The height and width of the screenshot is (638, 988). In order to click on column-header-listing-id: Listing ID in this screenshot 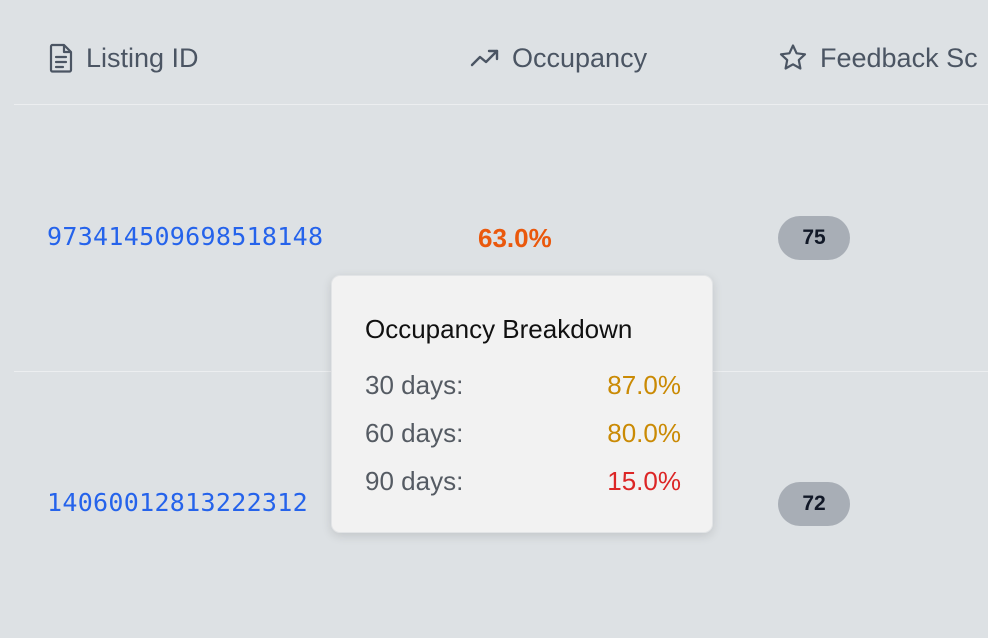, I will do `click(123, 58)`.